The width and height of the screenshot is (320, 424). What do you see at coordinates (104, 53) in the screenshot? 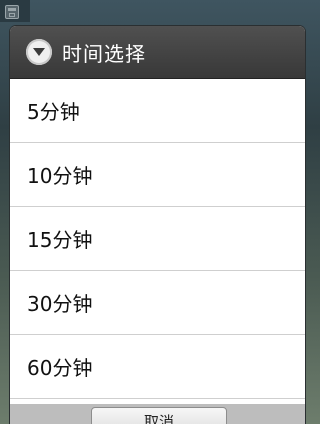
I see `dialog-title: 时间选择` at bounding box center [104, 53].